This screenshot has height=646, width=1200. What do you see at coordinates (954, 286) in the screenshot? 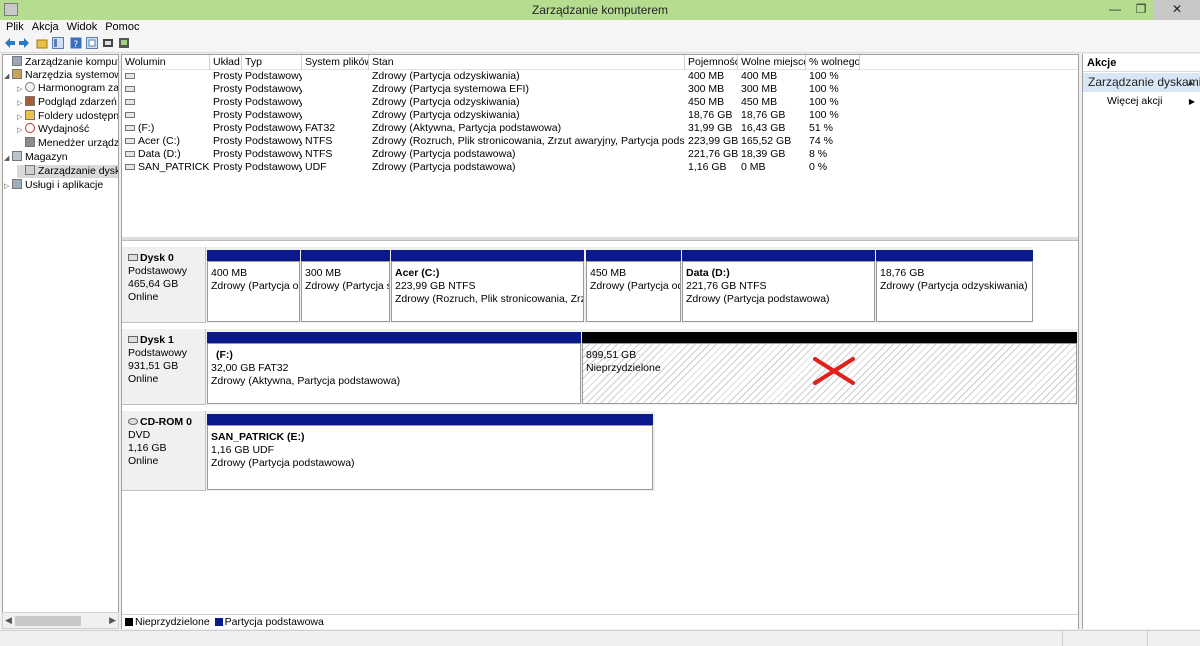
I see `partition-tile: 18,76 GB Zdrowy (Partycja odzyskiwania)` at bounding box center [954, 286].